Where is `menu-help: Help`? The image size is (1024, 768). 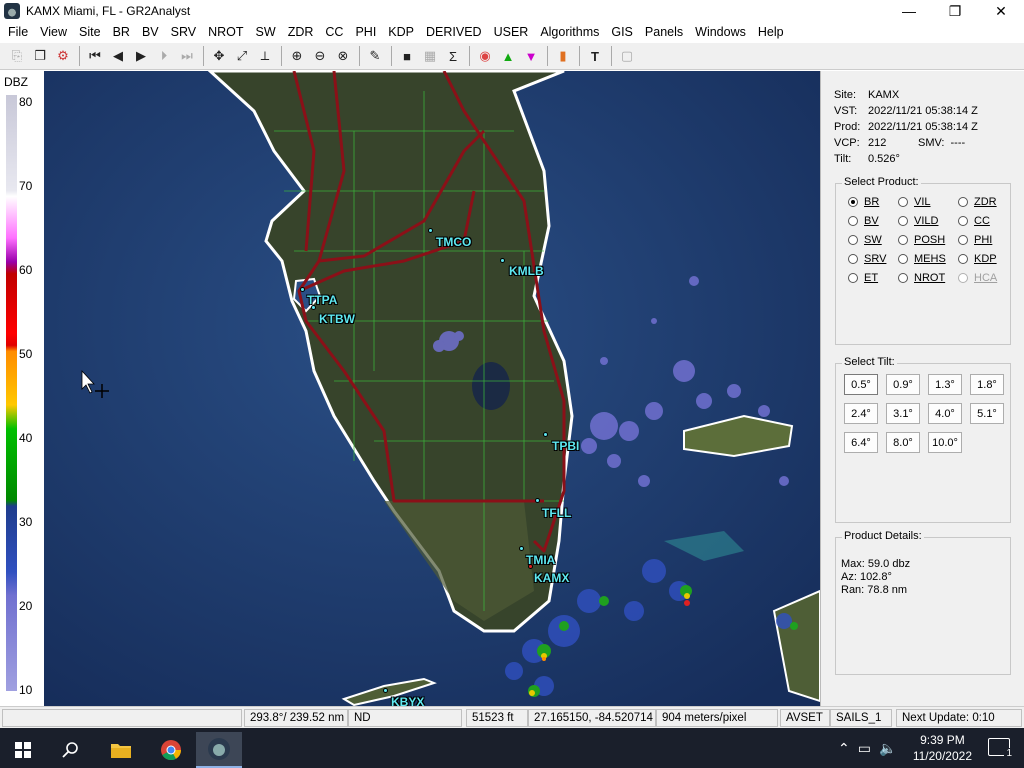 menu-help: Help is located at coordinates (771, 32).